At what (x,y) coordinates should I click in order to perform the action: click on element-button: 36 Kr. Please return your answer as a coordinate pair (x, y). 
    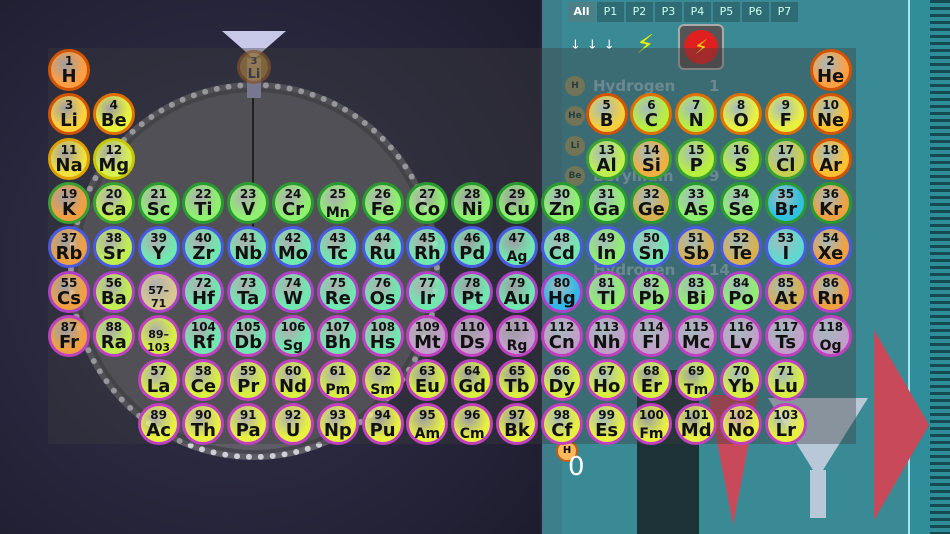
    Looking at the image, I should click on (830, 202).